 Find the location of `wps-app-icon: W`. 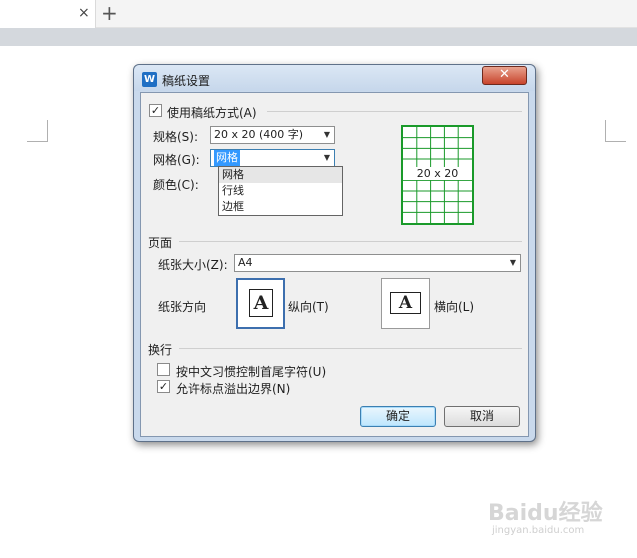

wps-app-icon: W is located at coordinates (149, 79).